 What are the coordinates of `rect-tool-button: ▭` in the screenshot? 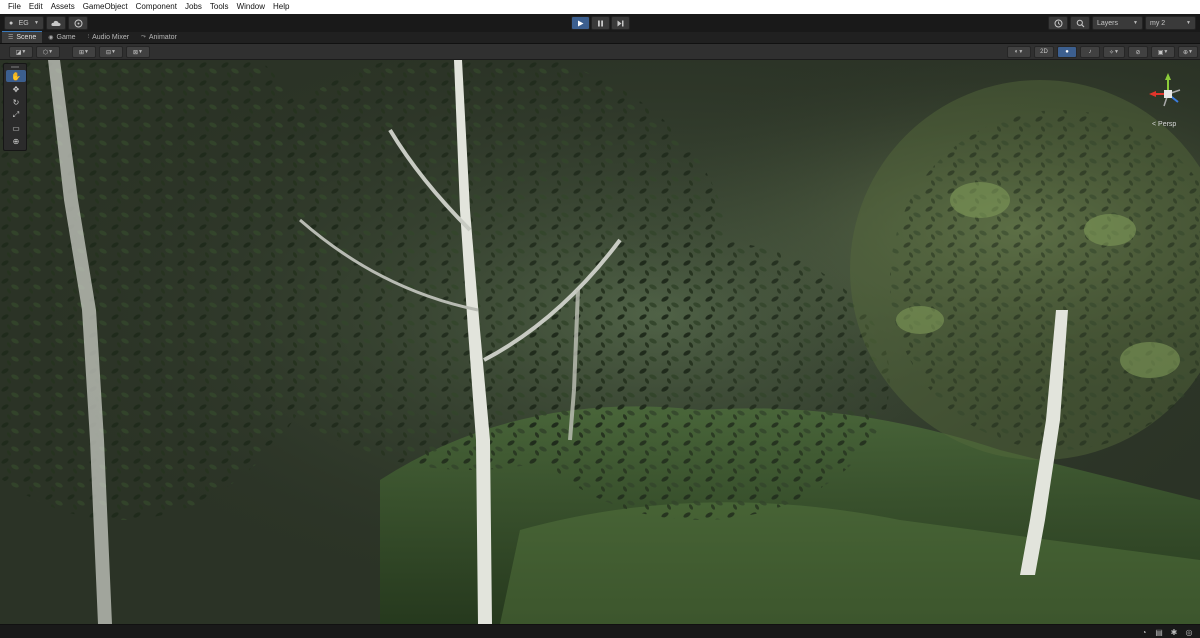 It's located at (16, 128).